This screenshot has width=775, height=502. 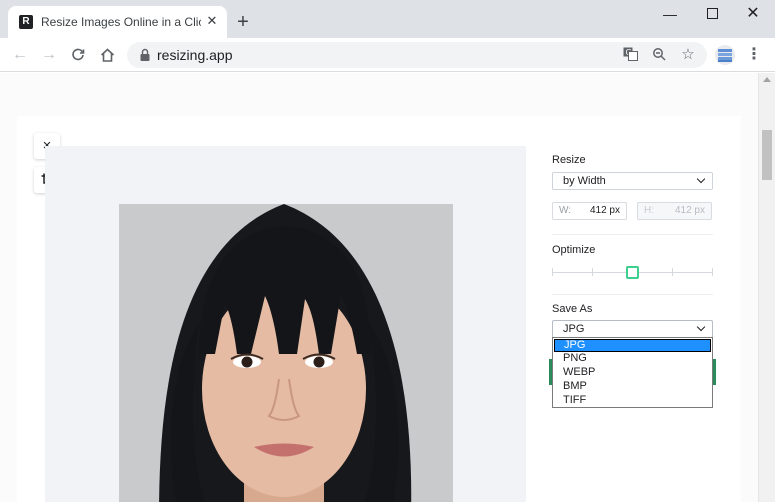 I want to click on translate-icon: G, so click(x=630, y=55).